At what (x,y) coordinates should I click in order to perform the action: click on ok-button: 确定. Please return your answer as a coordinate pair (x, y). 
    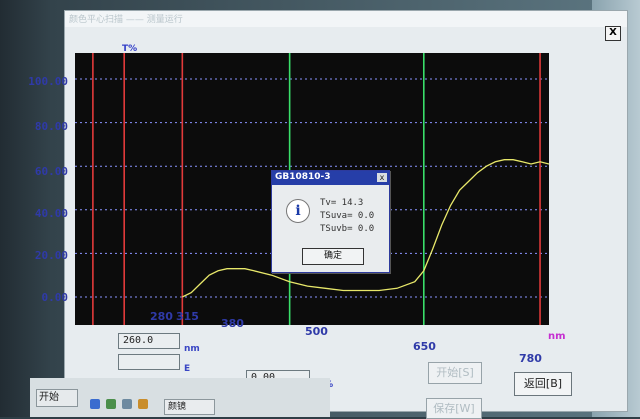
    Looking at the image, I should click on (333, 256).